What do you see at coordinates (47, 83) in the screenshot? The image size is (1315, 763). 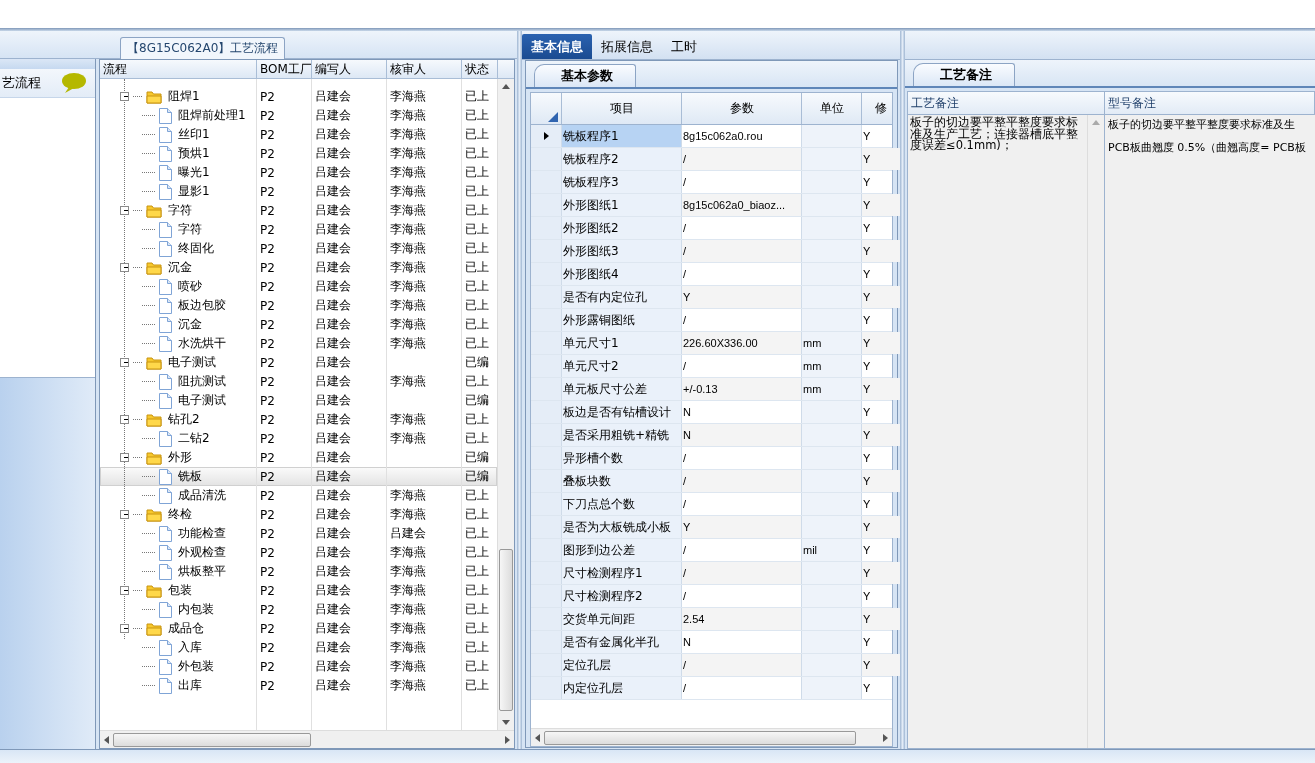 I see `sidebar-item: 艺流程` at bounding box center [47, 83].